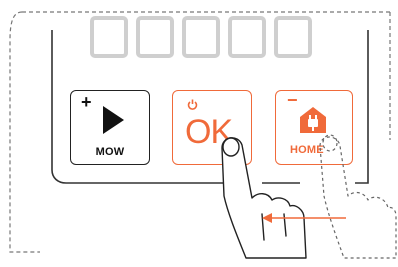 The height and width of the screenshot is (267, 398). I want to click on swipe-left-arrow, so click(304, 218).